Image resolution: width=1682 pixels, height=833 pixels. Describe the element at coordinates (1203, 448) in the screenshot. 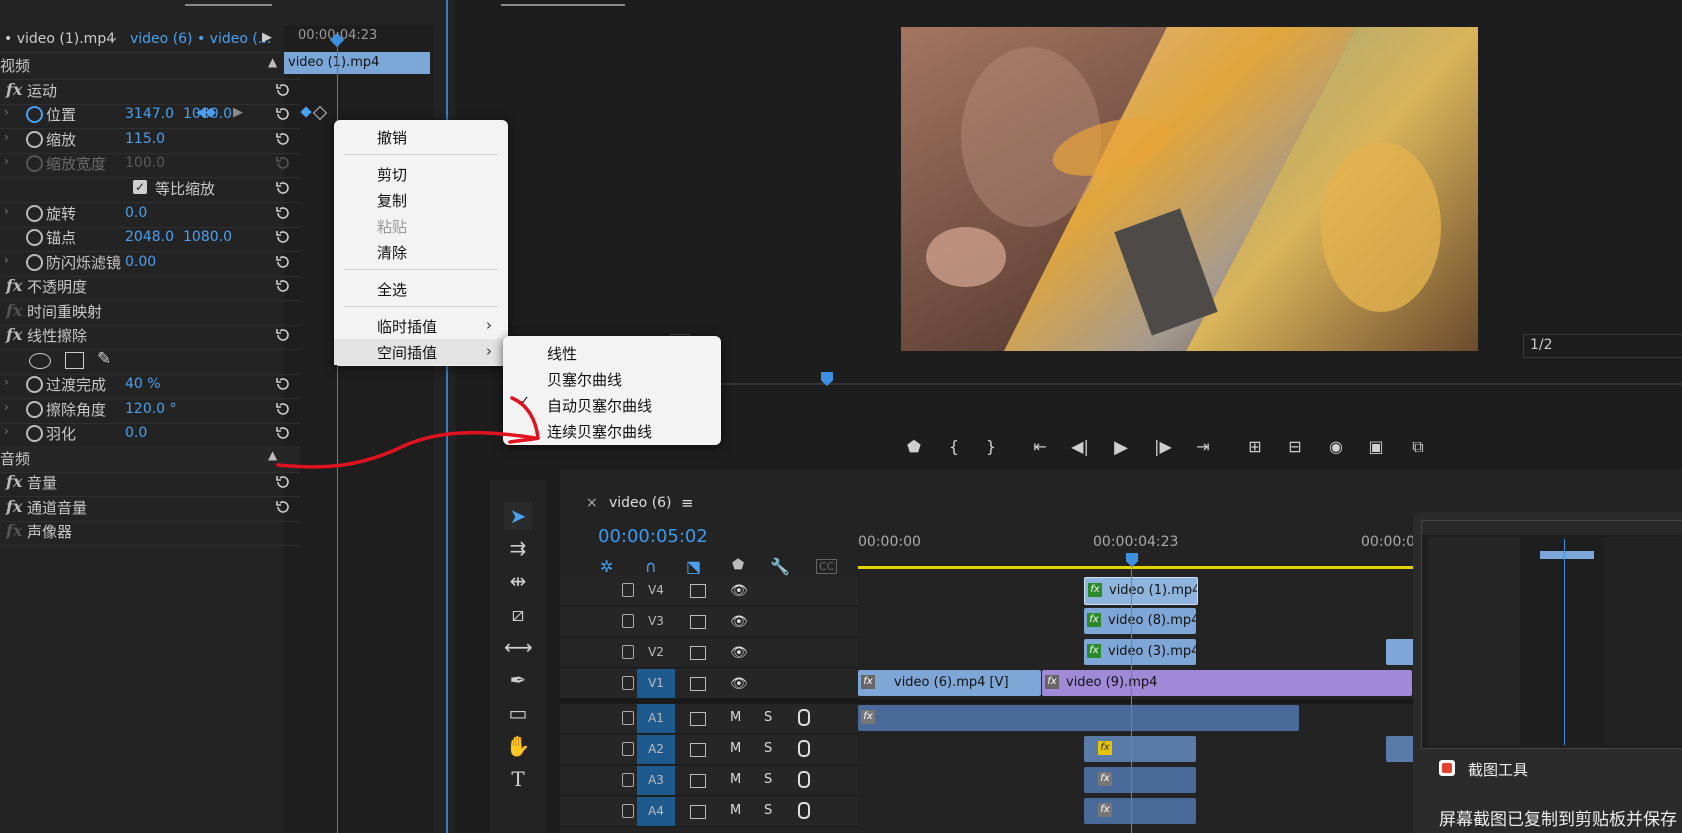

I see `go-to-out-icon: ⇥` at that location.